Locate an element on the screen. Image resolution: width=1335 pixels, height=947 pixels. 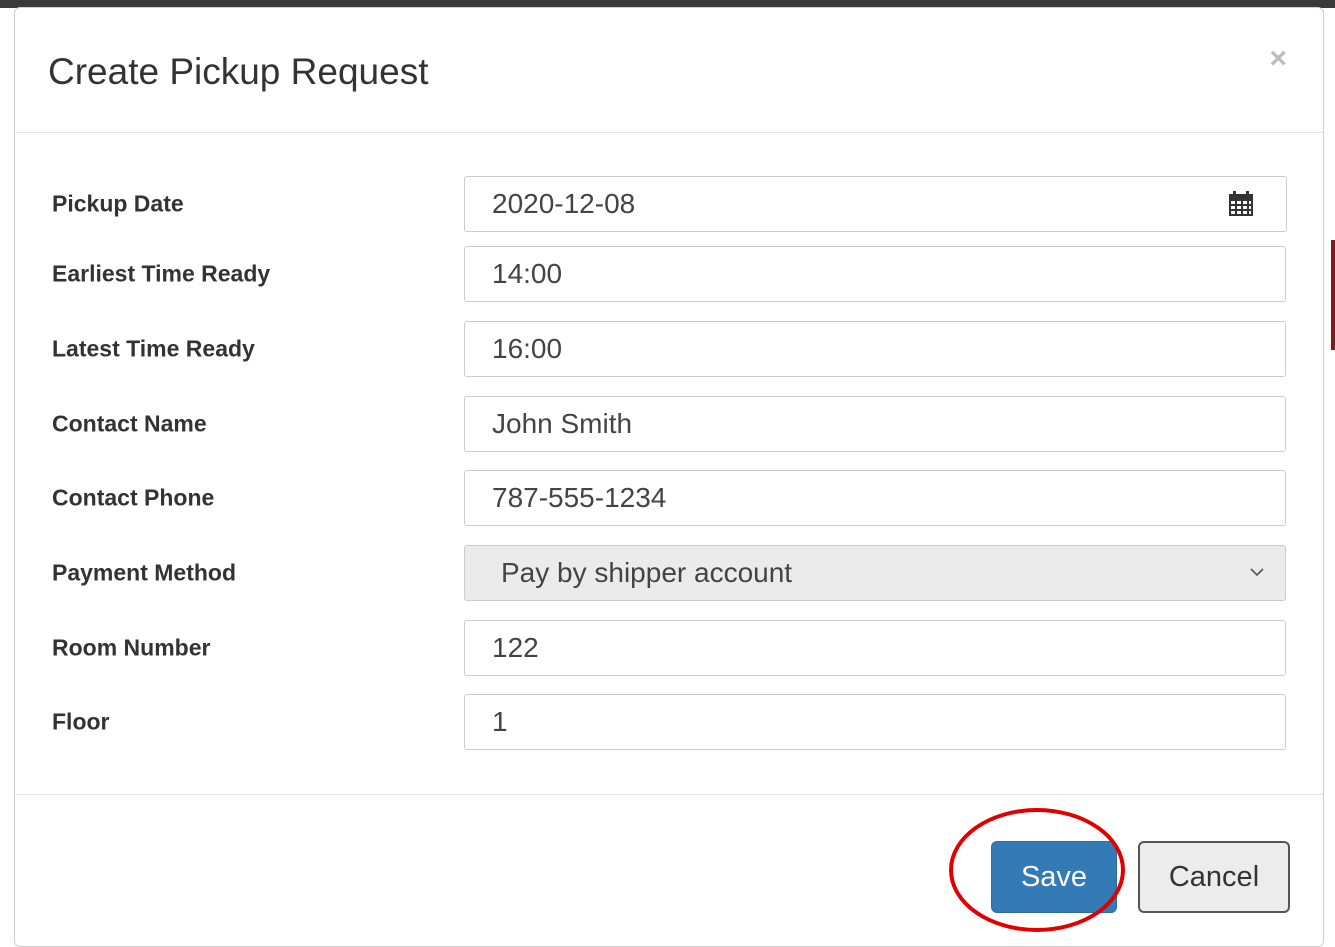
payment-method-select: Pay by shipper account is located at coordinates (875, 573).